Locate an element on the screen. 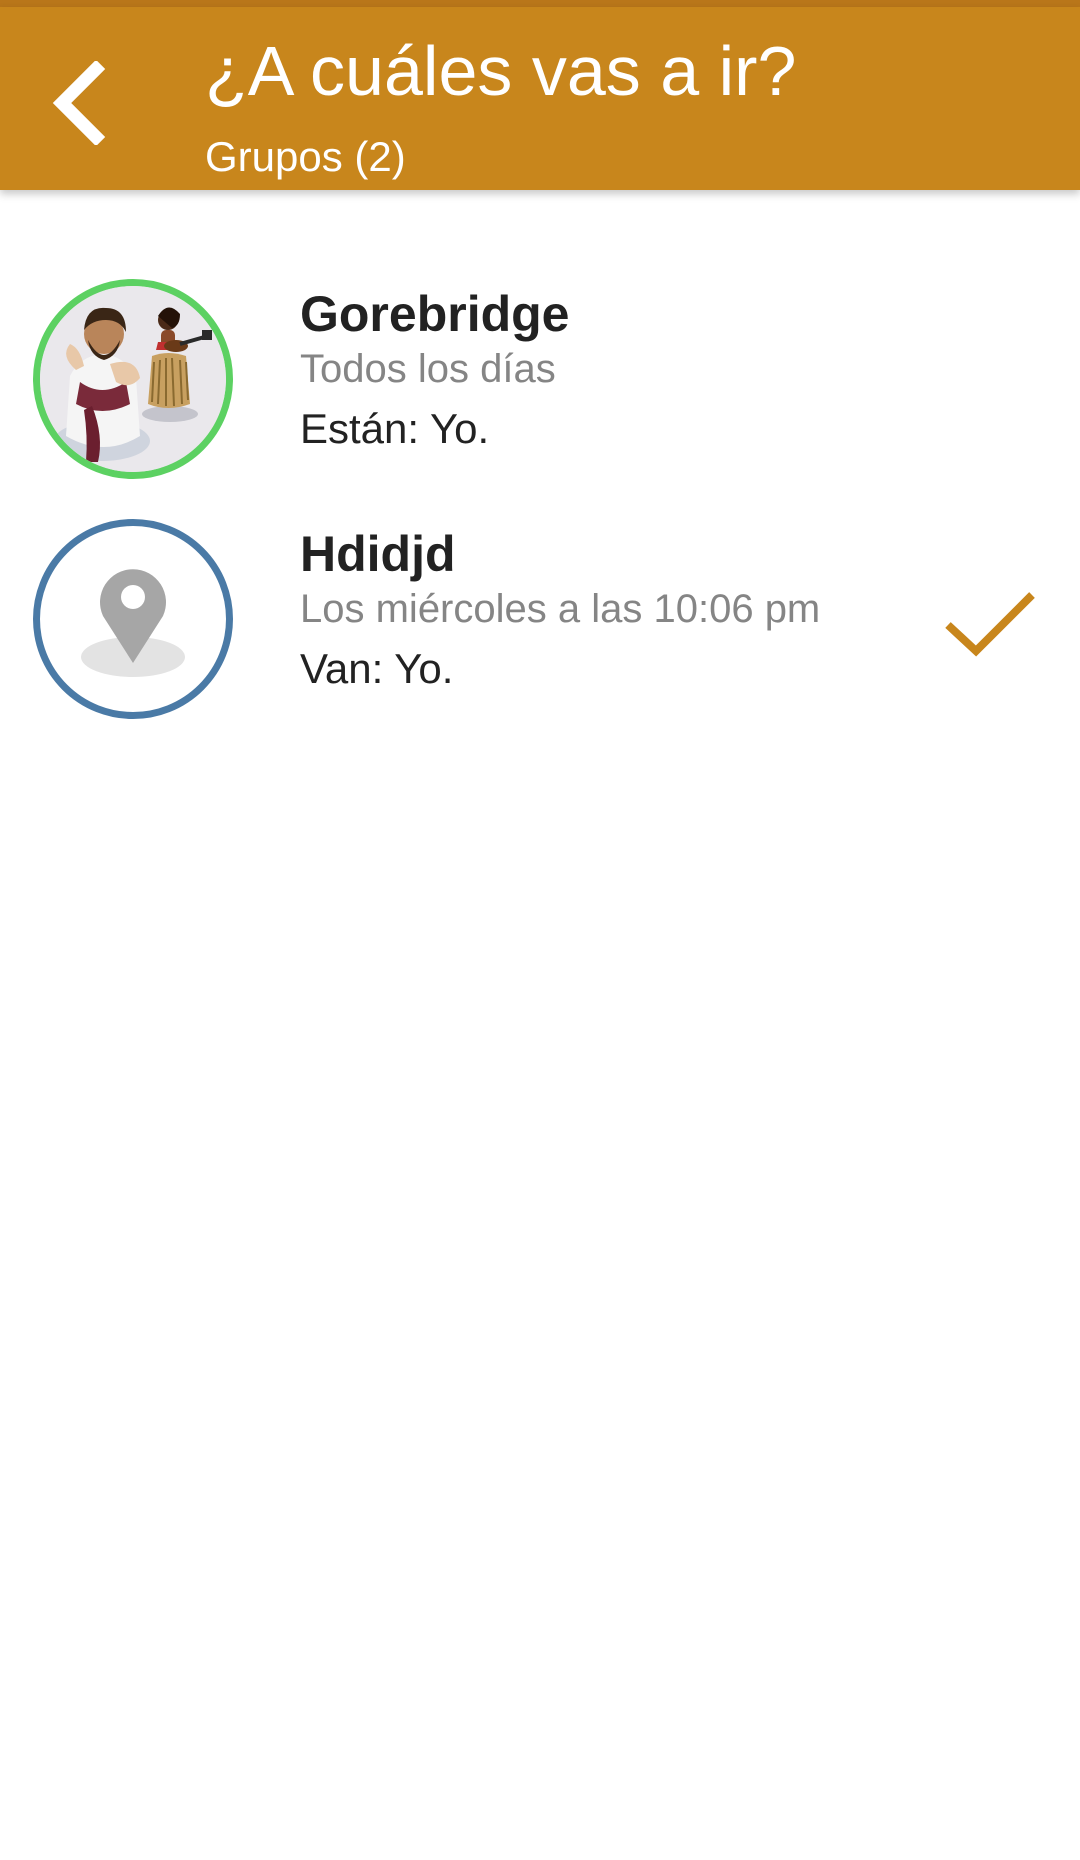 The width and height of the screenshot is (1080, 1860). group-avatar-placeholder is located at coordinates (133, 619).